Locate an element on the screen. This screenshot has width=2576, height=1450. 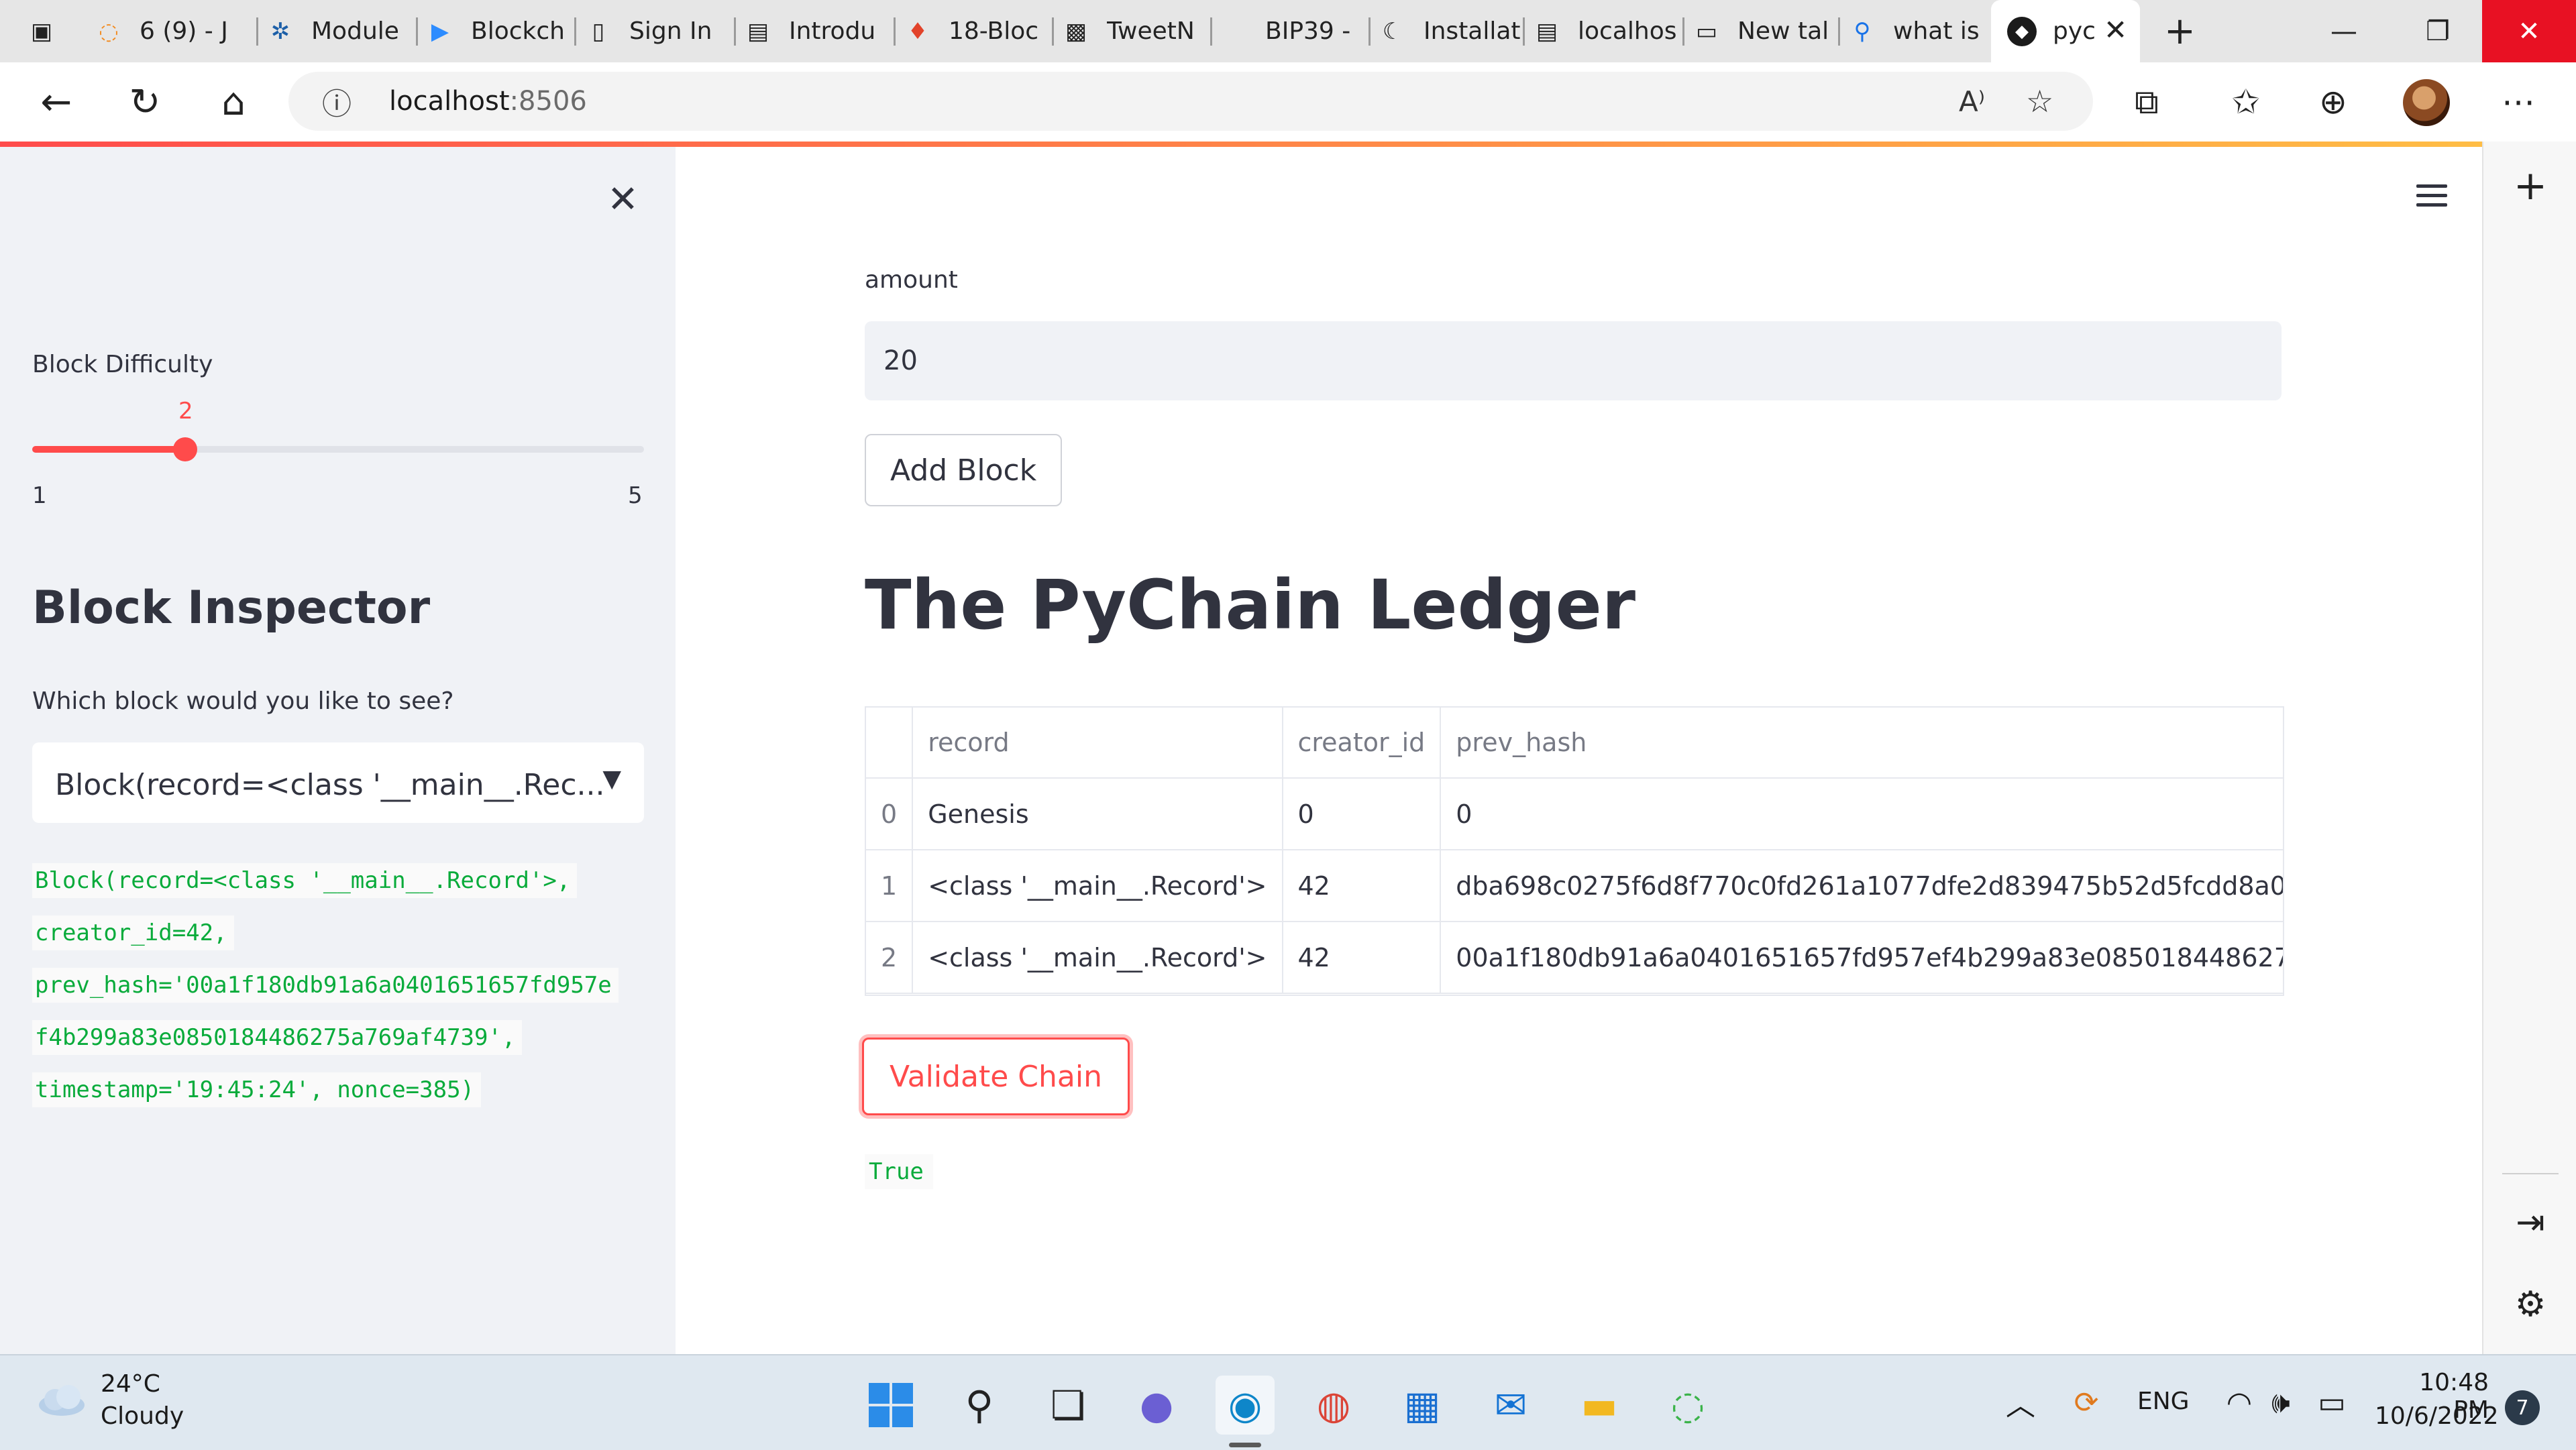
mail-icon: ✉ is located at coordinates (1510, 1405).